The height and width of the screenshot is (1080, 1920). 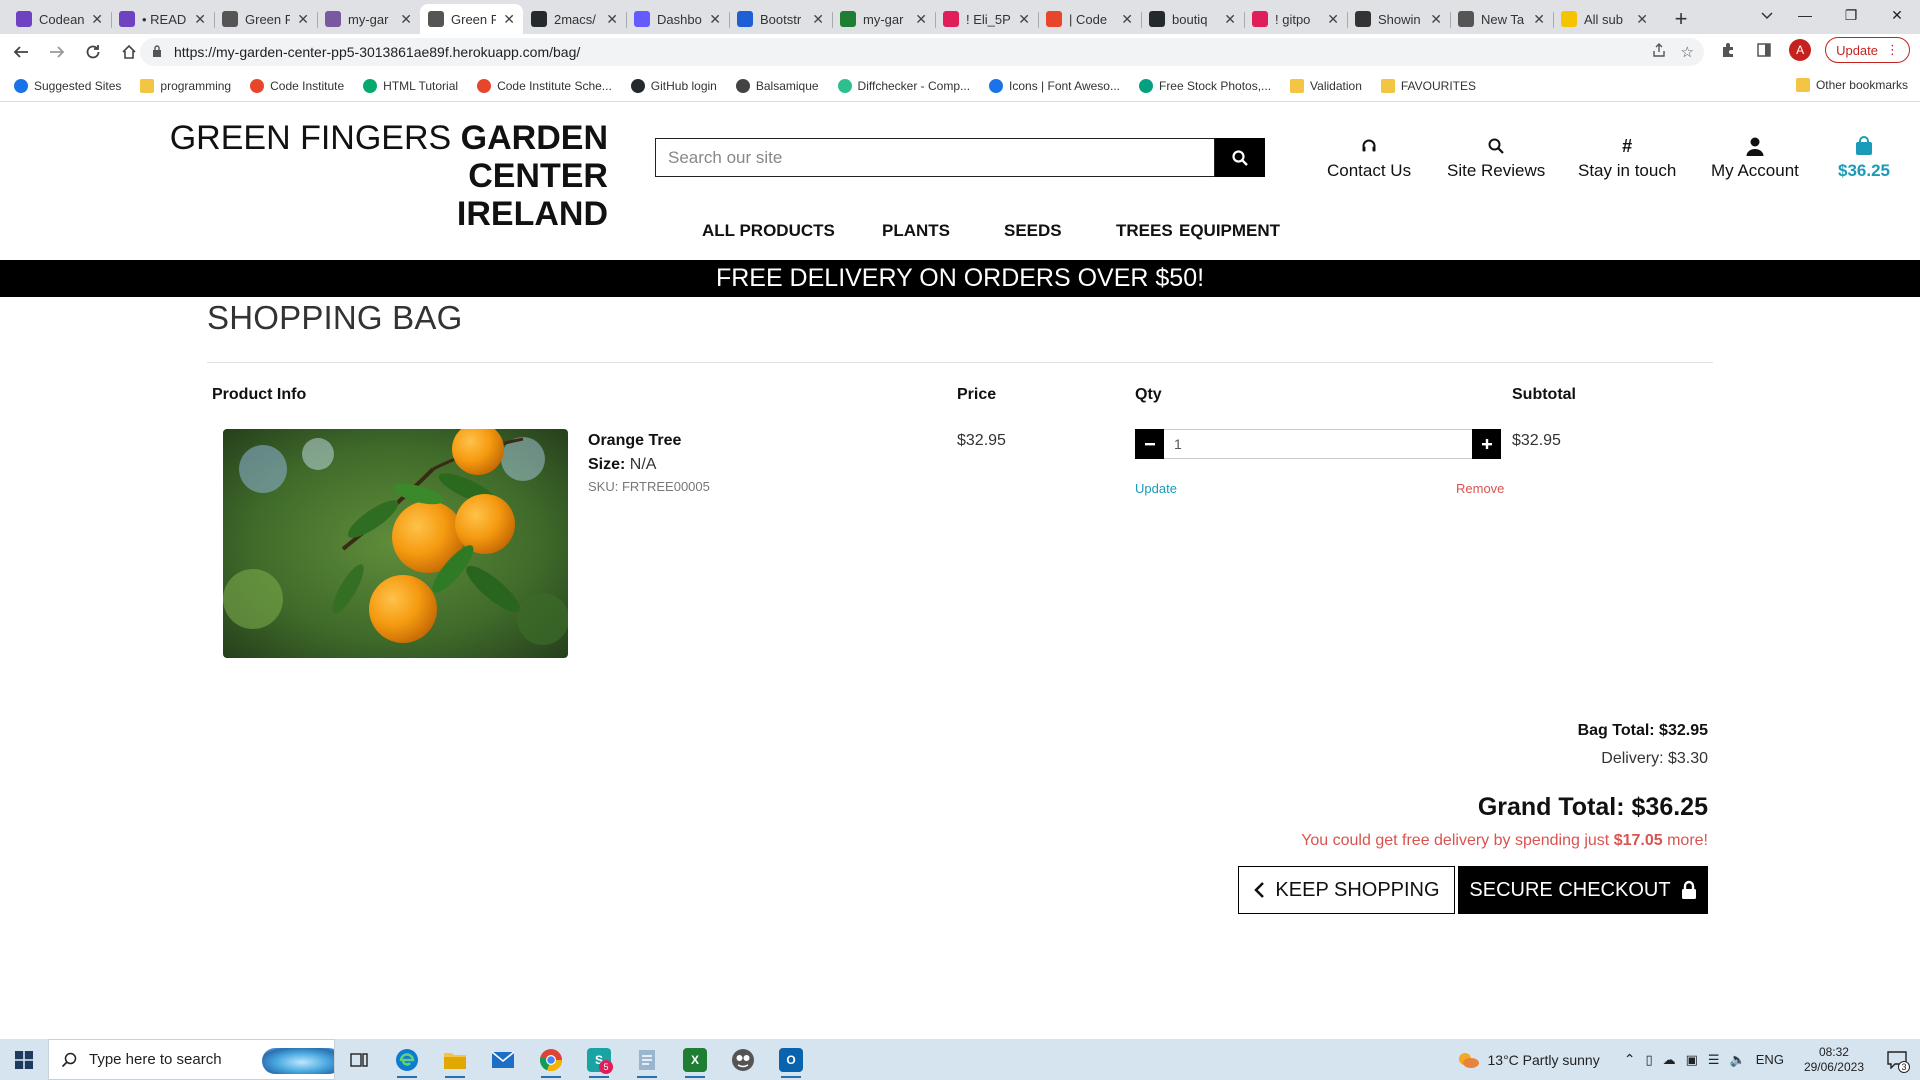 What do you see at coordinates (1687, 52) in the screenshot?
I see `bookmark-star-icon: ☆` at bounding box center [1687, 52].